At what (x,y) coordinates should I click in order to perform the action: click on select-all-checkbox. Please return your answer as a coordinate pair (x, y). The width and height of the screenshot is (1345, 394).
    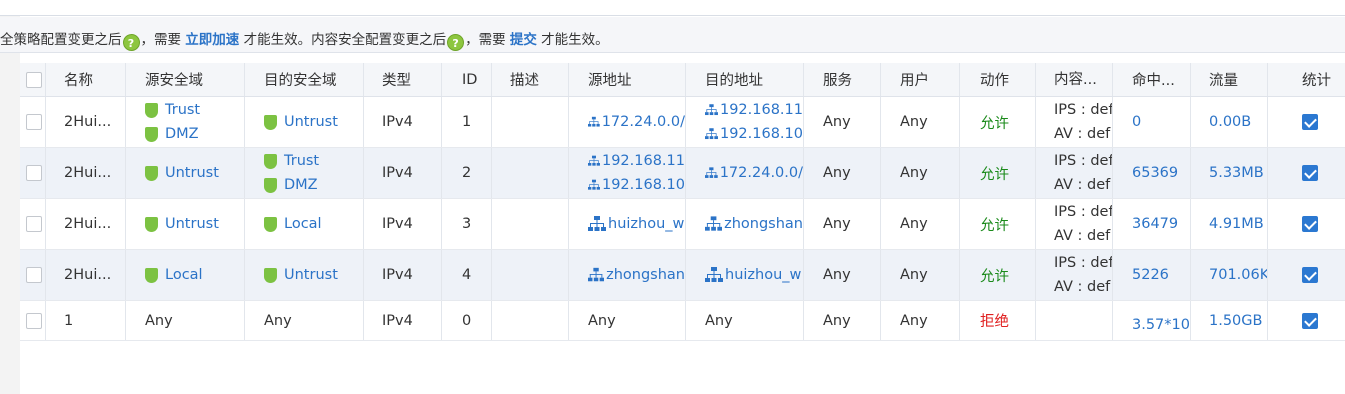
    Looking at the image, I should click on (34, 79).